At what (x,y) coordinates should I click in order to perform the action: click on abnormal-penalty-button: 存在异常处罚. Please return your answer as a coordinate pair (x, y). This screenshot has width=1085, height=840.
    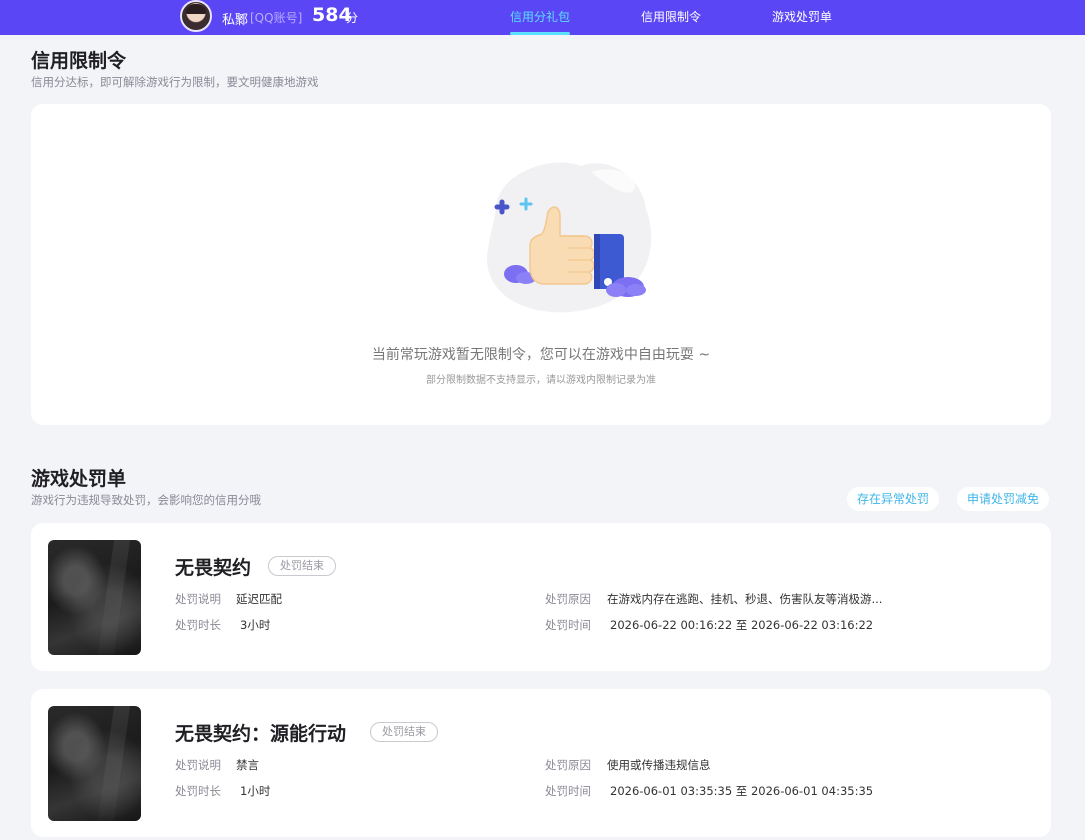
    Looking at the image, I should click on (893, 499).